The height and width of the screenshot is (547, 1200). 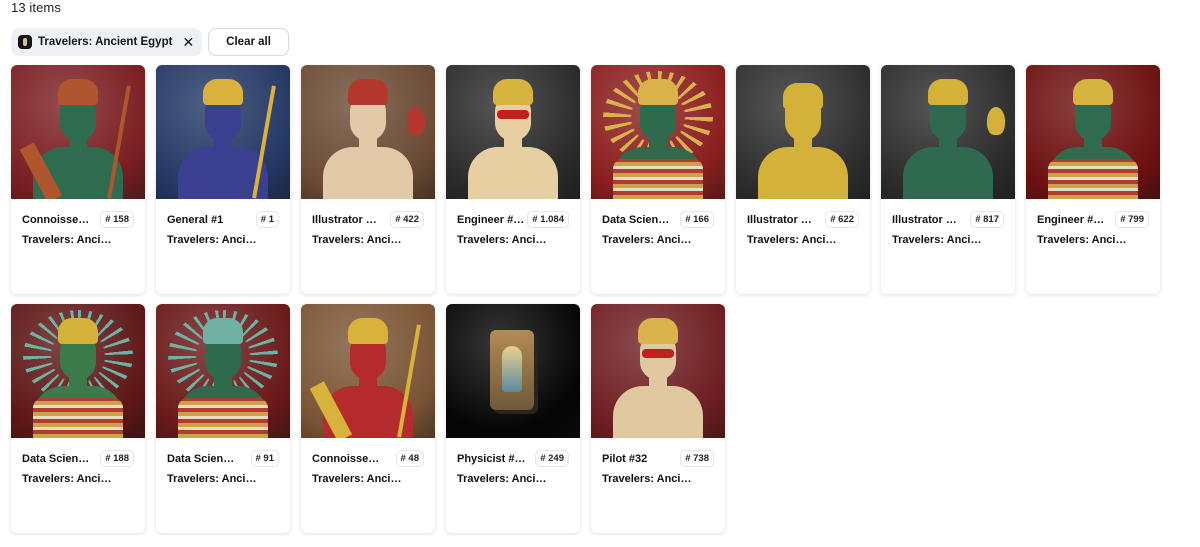 What do you see at coordinates (25, 42) in the screenshot?
I see `collection-logo-icon` at bounding box center [25, 42].